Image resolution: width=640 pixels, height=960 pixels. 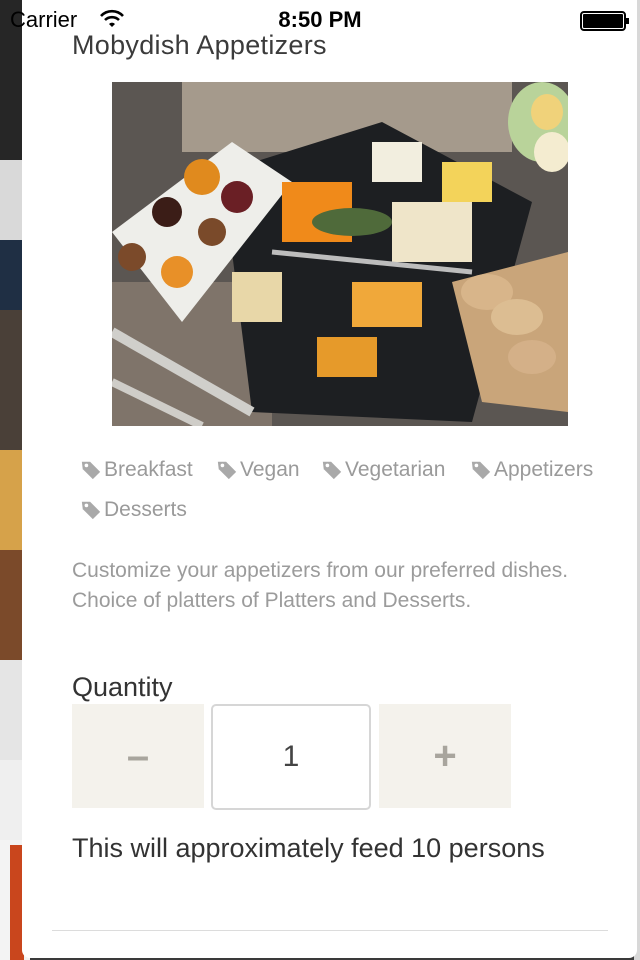 What do you see at coordinates (122, 687) in the screenshot?
I see `quantity-label: Quantity` at bounding box center [122, 687].